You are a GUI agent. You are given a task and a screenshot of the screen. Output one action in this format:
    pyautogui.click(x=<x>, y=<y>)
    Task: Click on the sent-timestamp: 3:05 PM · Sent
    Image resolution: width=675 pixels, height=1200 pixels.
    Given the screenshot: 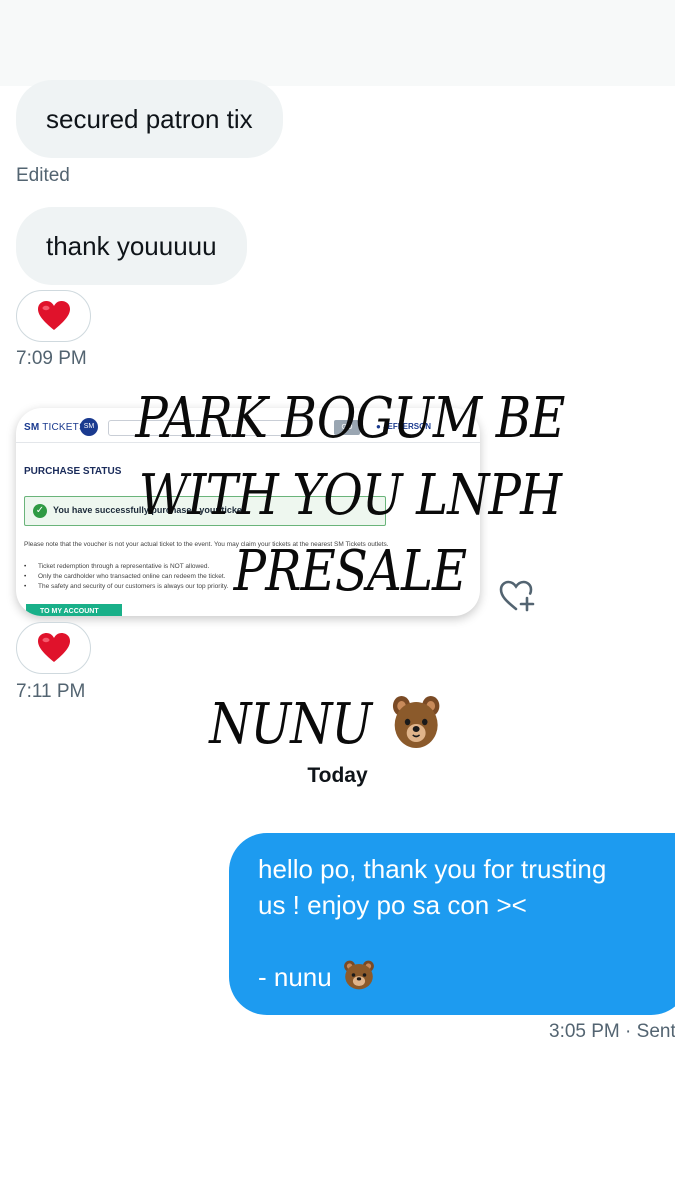 What is the action you would take?
    pyautogui.click(x=612, y=1031)
    